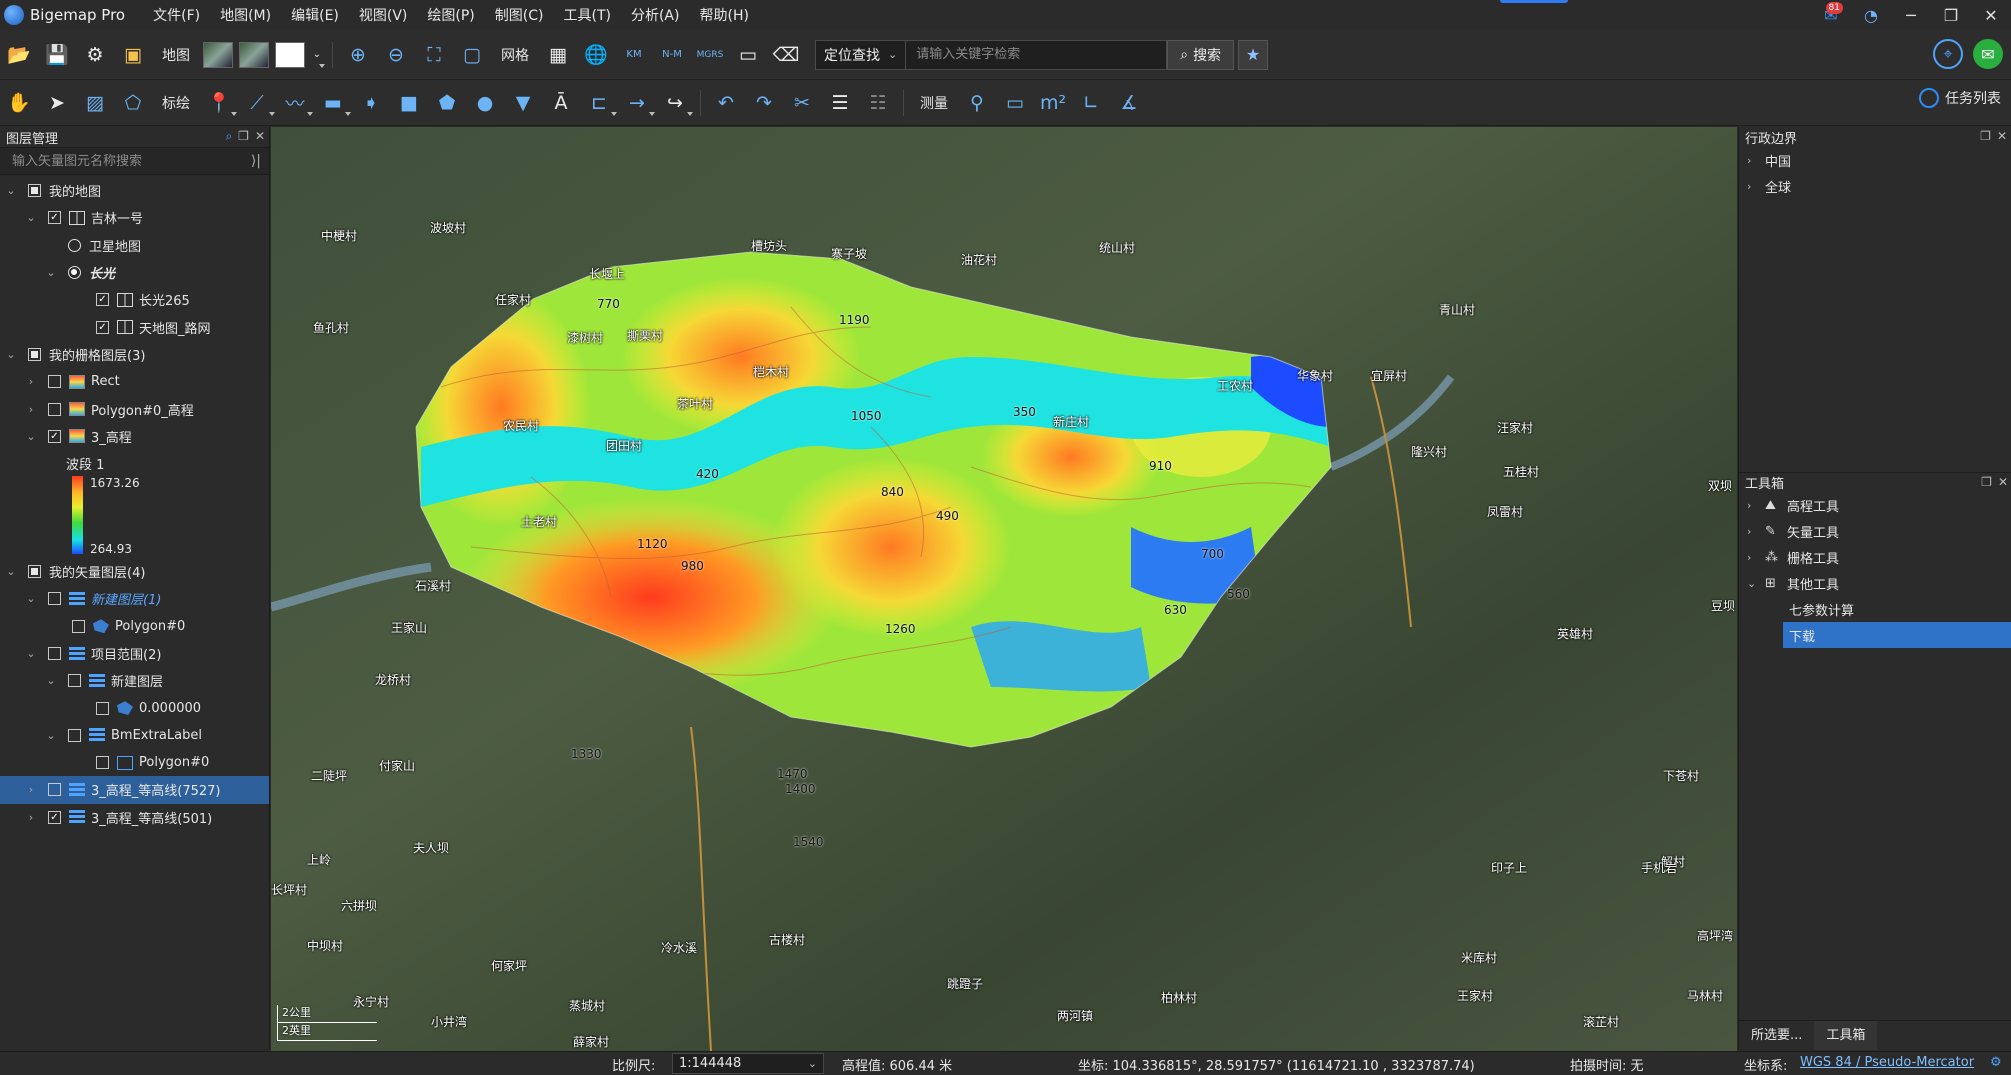  What do you see at coordinates (878, 103) in the screenshot?
I see `attribute-table-2-icon: ☷` at bounding box center [878, 103].